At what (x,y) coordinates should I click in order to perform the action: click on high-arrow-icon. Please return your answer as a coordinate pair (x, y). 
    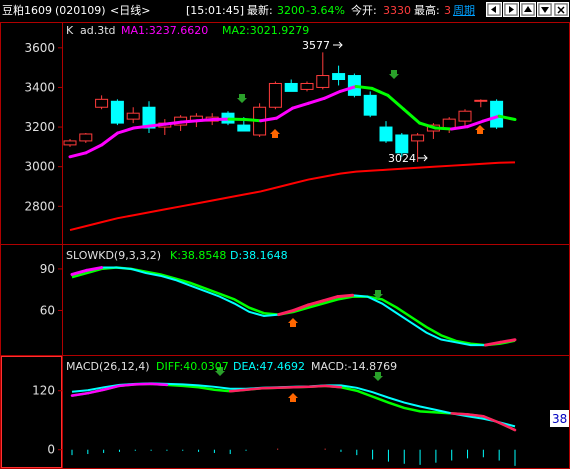
    Looking at the image, I should click on (338, 45).